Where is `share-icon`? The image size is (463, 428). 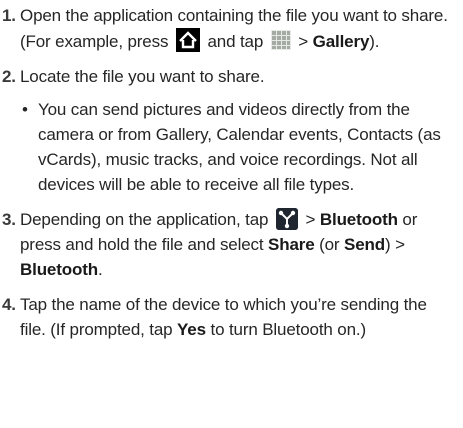 share-icon is located at coordinates (286, 219).